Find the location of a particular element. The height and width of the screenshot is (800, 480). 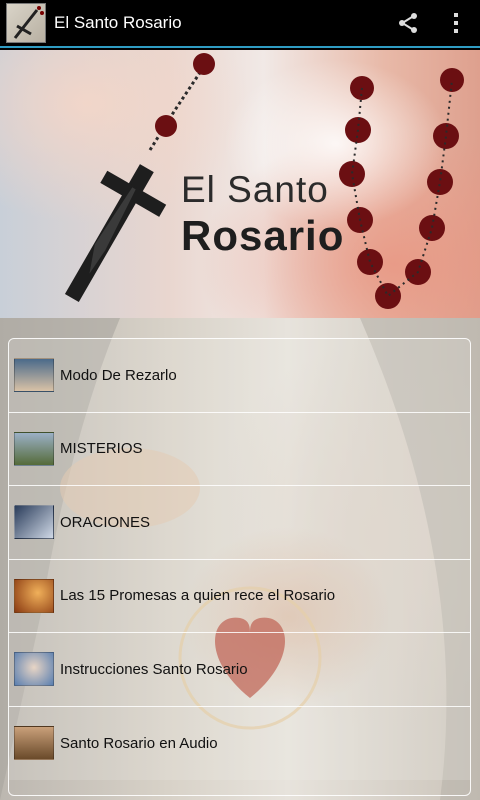

menu-item-label: Las 15 Promesas a quien rece el Rosario is located at coordinates (198, 596).